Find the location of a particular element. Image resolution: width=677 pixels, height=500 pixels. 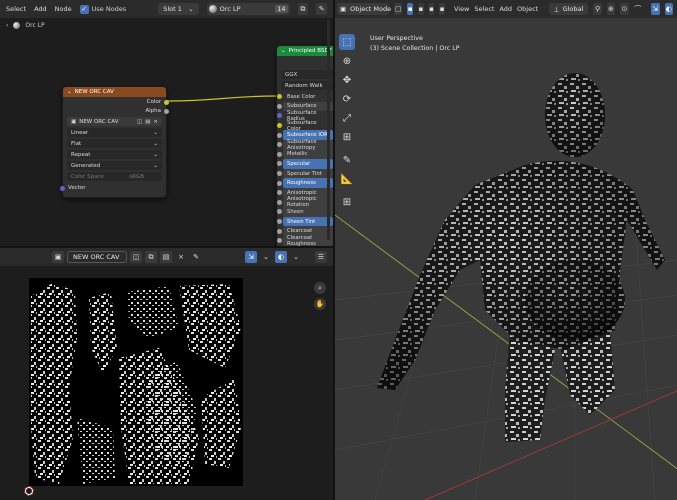

cavity-map is located at coordinates (136, 384).